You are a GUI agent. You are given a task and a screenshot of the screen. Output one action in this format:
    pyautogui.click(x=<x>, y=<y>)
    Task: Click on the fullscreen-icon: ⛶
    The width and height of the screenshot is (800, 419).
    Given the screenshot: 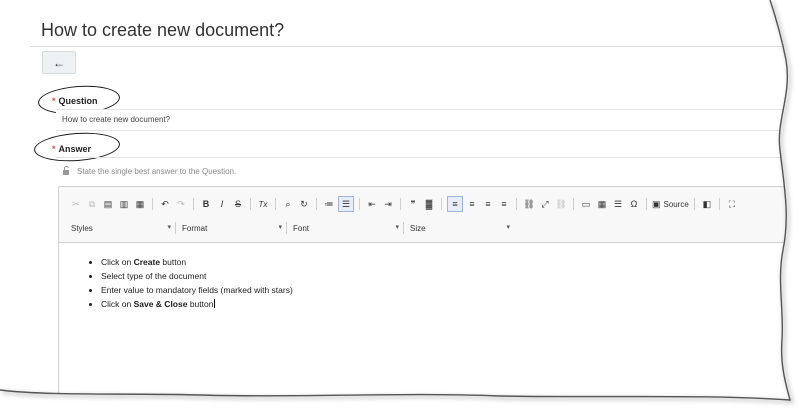 What is the action you would take?
    pyautogui.click(x=732, y=204)
    